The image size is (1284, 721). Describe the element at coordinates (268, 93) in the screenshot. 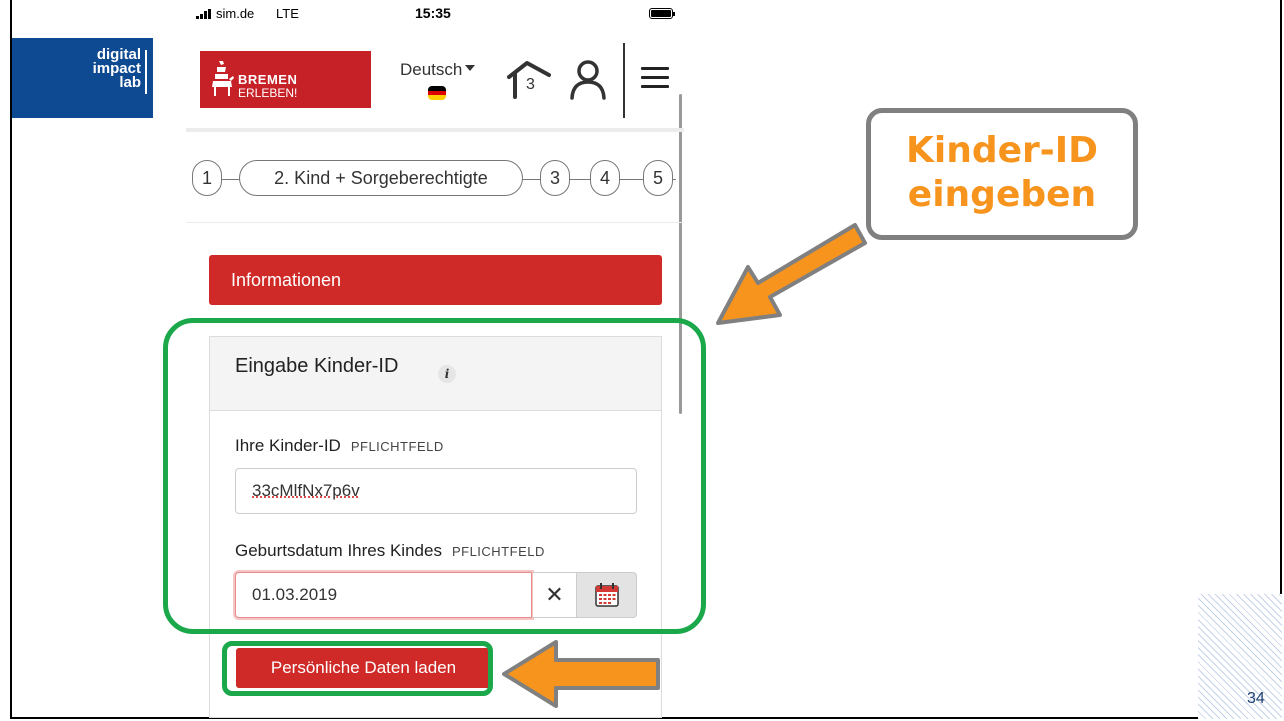

I see `brand-line-2: ERLEBEN!` at that location.